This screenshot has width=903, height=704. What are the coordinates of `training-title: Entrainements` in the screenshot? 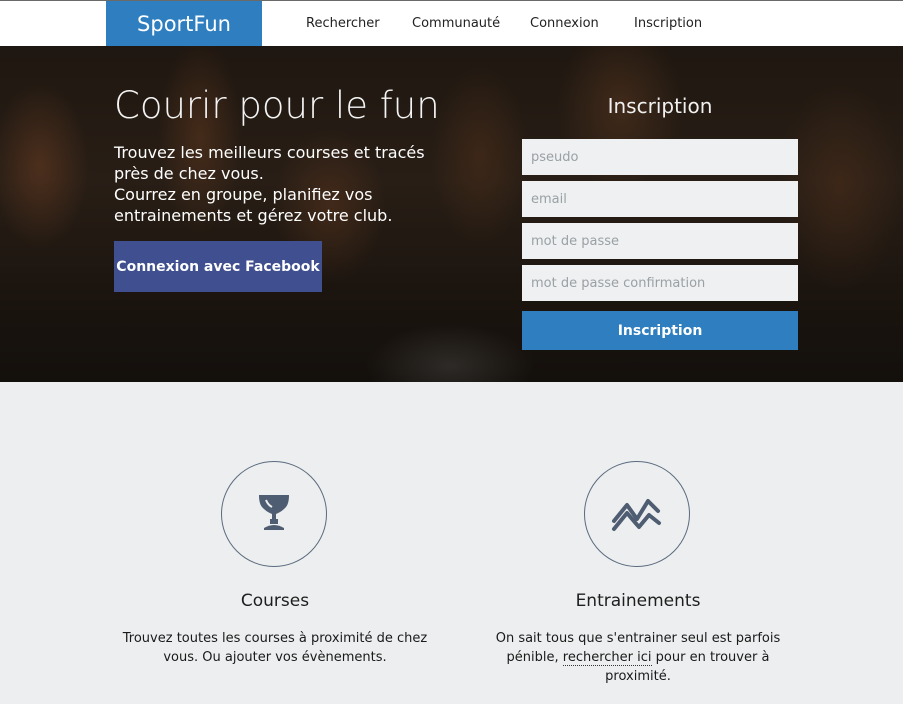 It's located at (638, 601).